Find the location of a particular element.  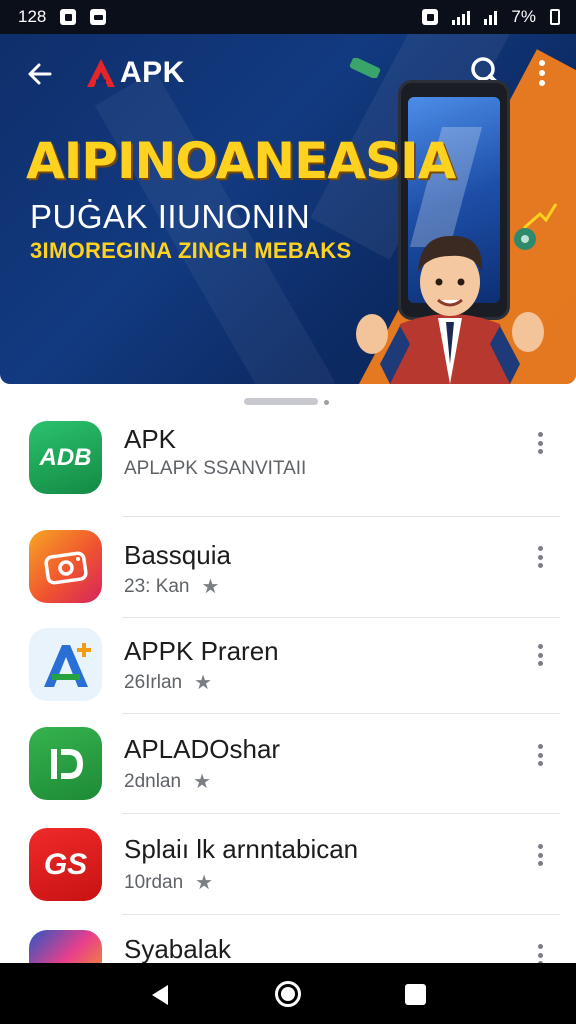

list-item: Syabalak is located at coordinates (288, 944).